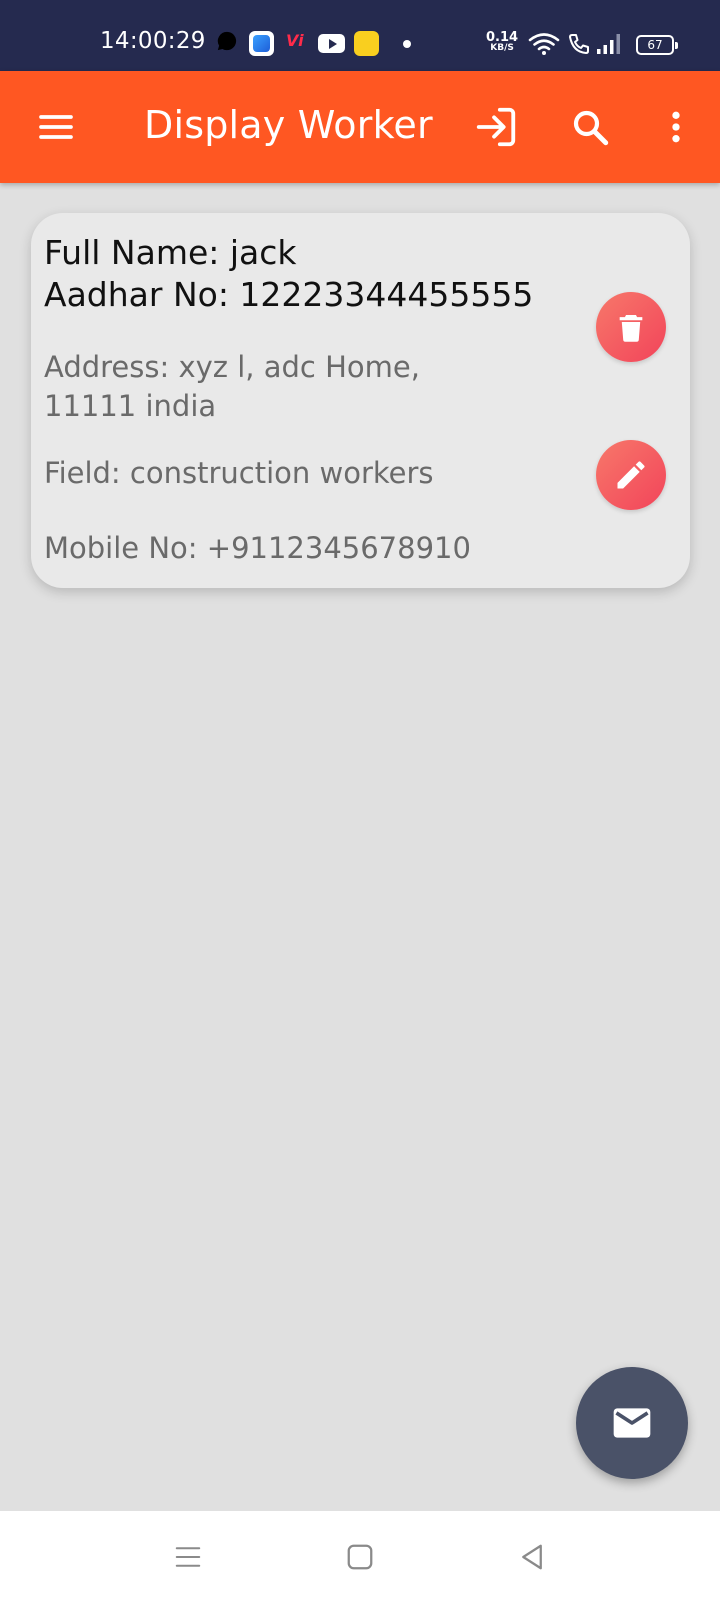  Describe the element at coordinates (502, 42) in the screenshot. I see `net-speed: 0.14 KB/S` at that location.